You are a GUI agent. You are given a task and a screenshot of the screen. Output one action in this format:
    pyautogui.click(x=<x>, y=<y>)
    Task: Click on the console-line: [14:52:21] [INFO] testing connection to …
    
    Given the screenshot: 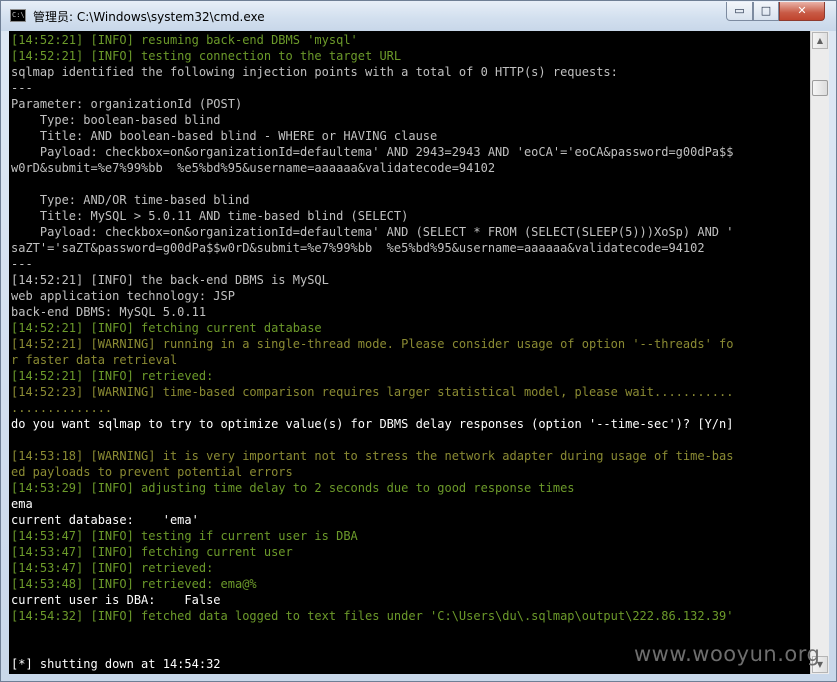 What is the action you would take?
    pyautogui.click(x=206, y=56)
    